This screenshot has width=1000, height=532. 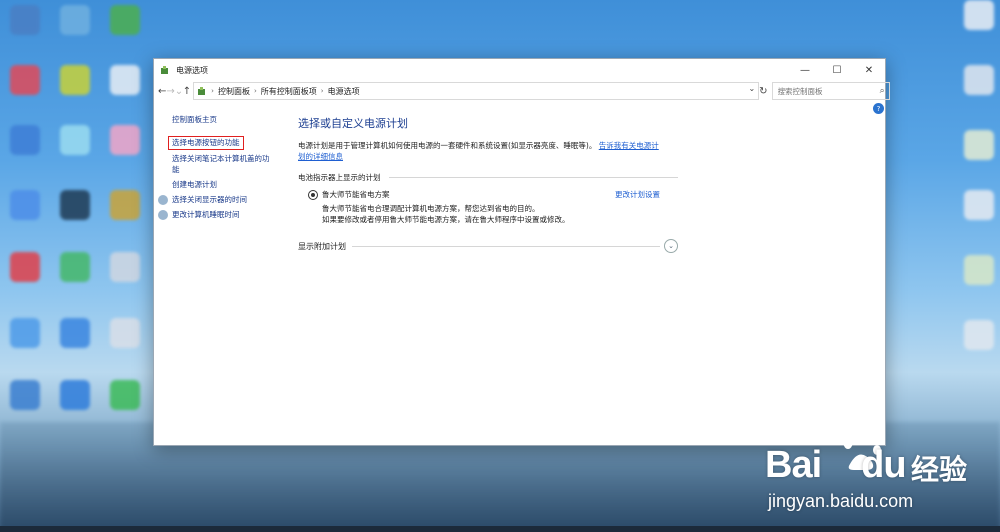 I want to click on choose-power-button-link: 选择电源按钮的功能, so click(x=206, y=143).